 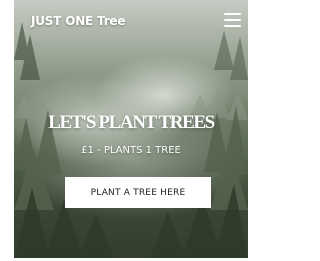 What do you see at coordinates (131, 150) in the screenshot?
I see `hero-subline: £1 - PLANTS 1 TREE` at bounding box center [131, 150].